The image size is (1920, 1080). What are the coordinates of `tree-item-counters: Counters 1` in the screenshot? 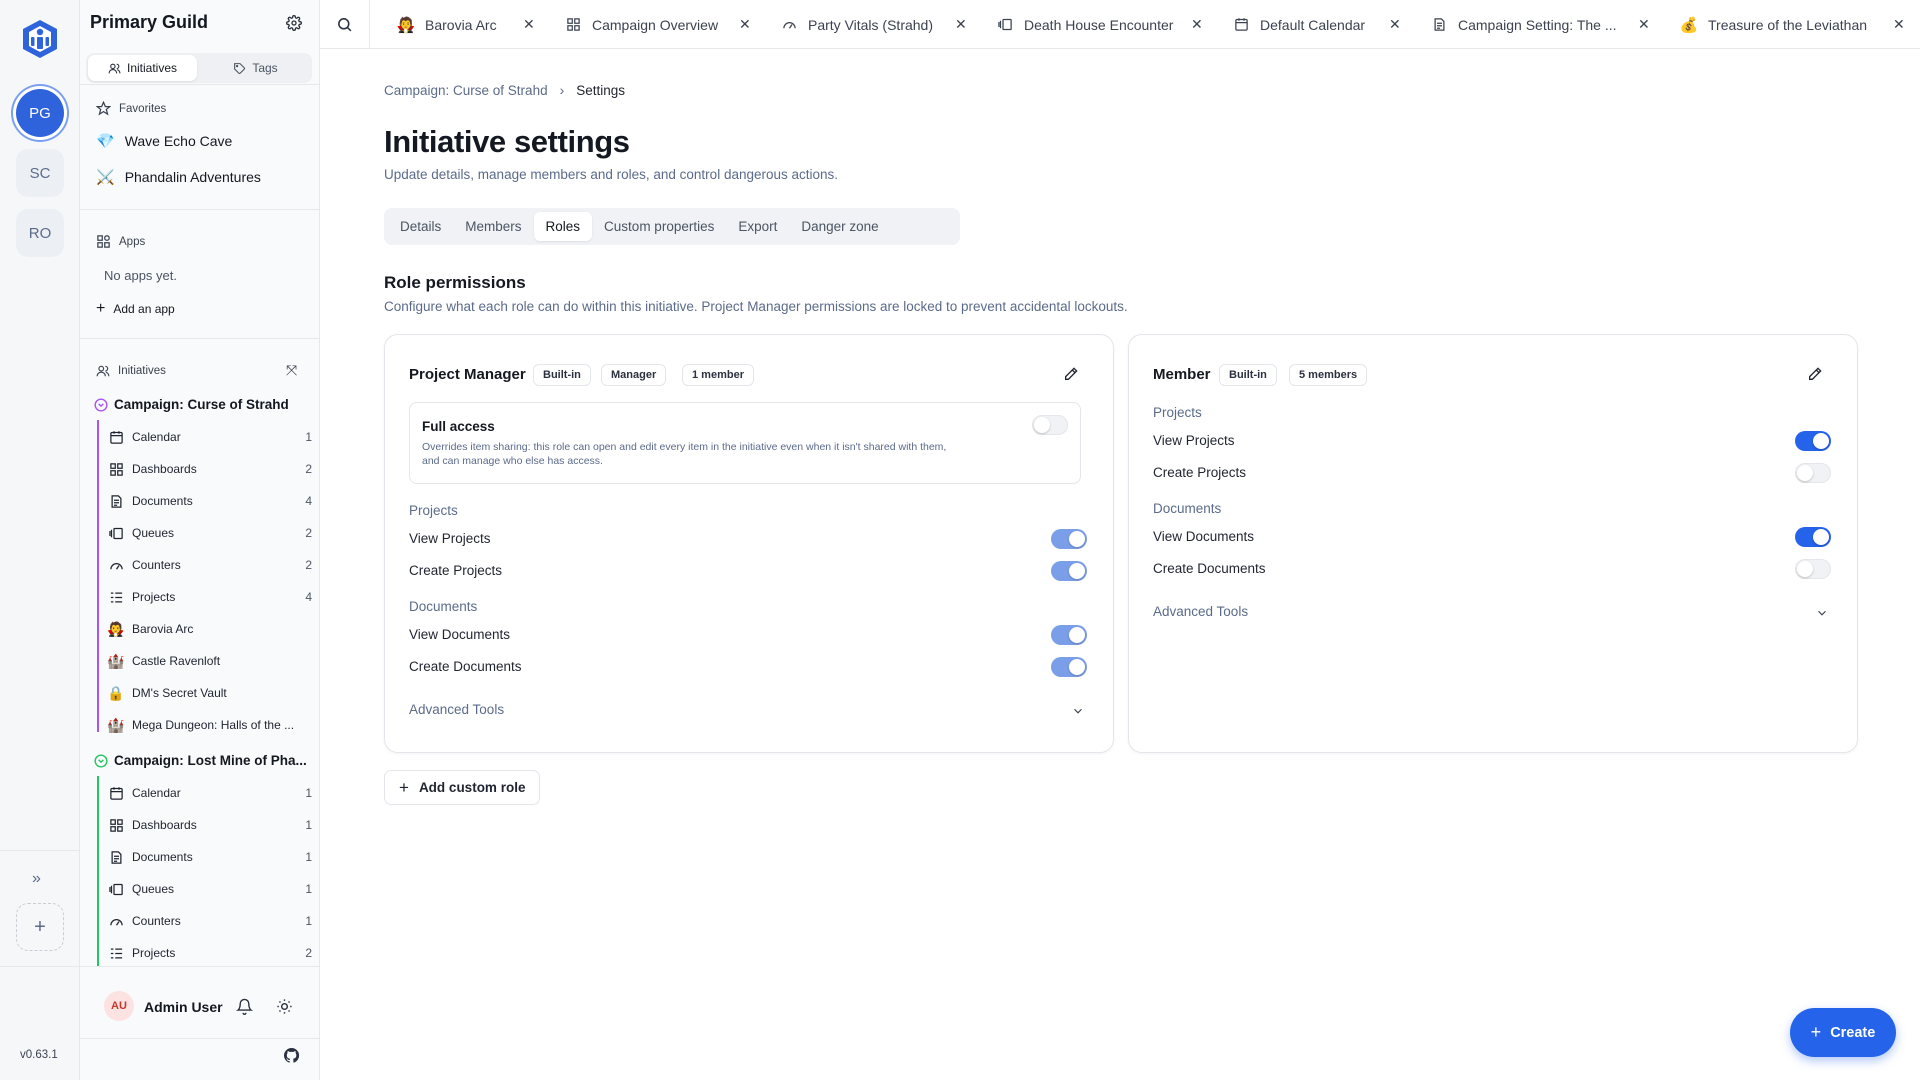 It's located at (210, 921).